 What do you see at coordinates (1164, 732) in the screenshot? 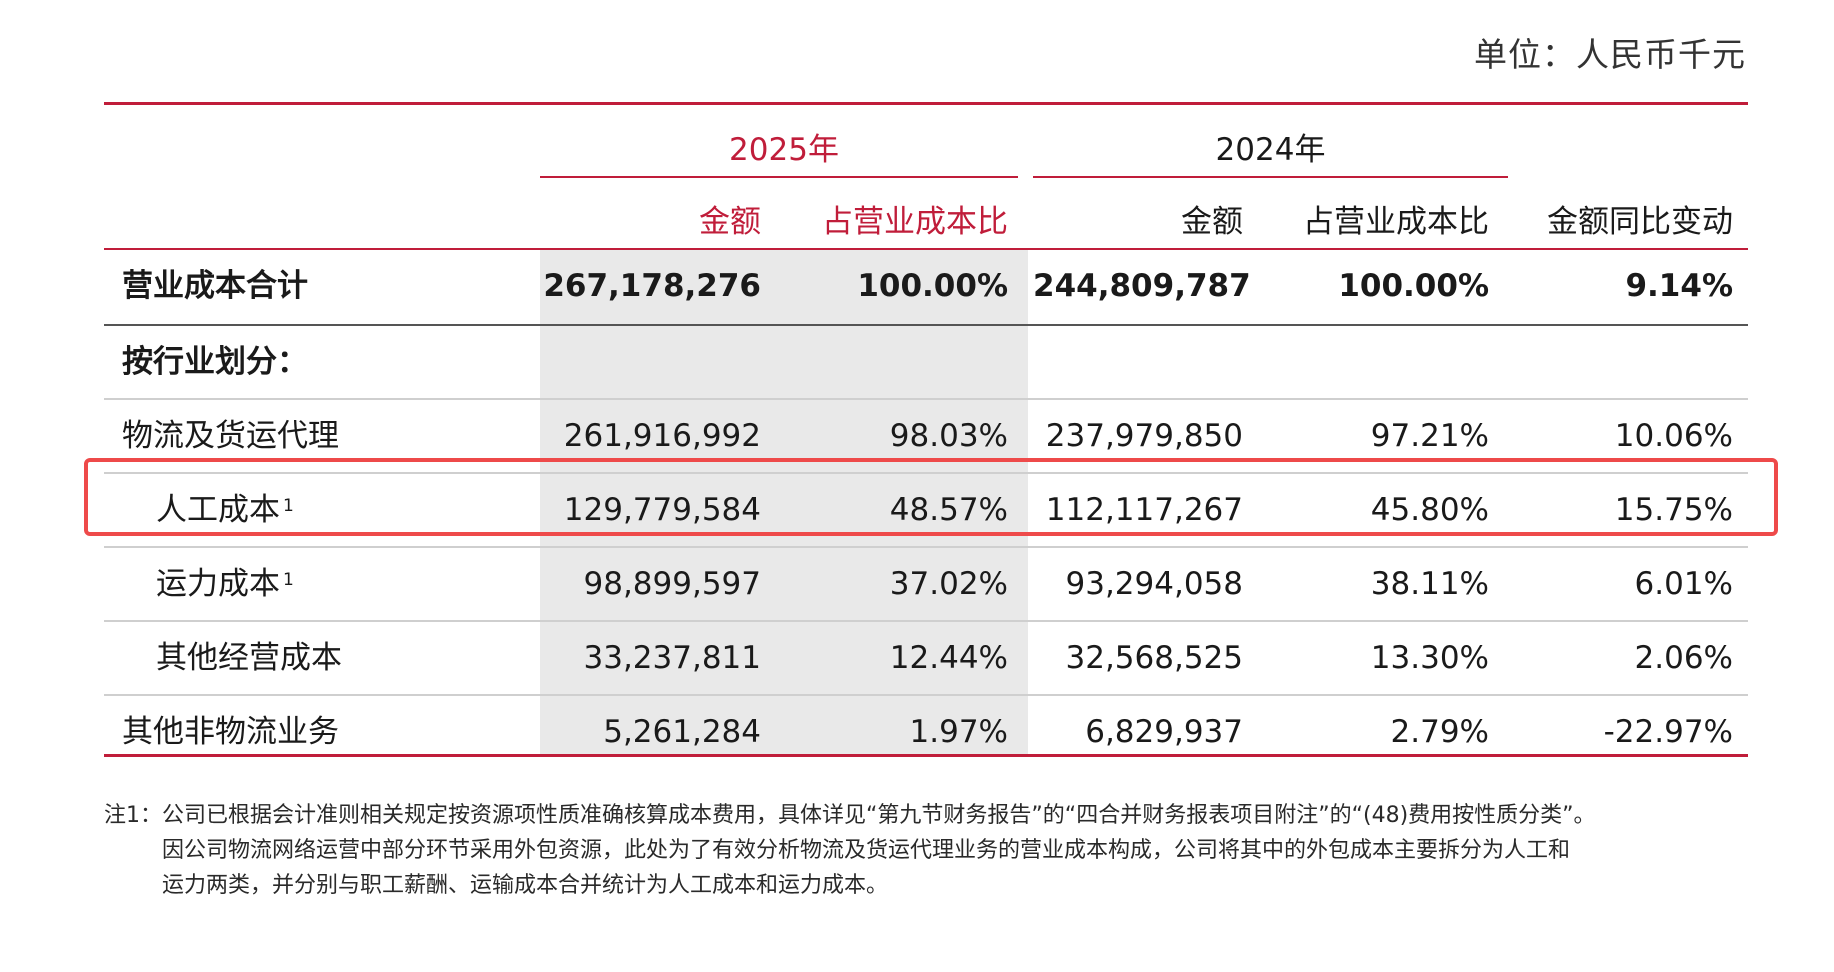
I see `cell-2024-amount: 6,829,937` at bounding box center [1164, 732].